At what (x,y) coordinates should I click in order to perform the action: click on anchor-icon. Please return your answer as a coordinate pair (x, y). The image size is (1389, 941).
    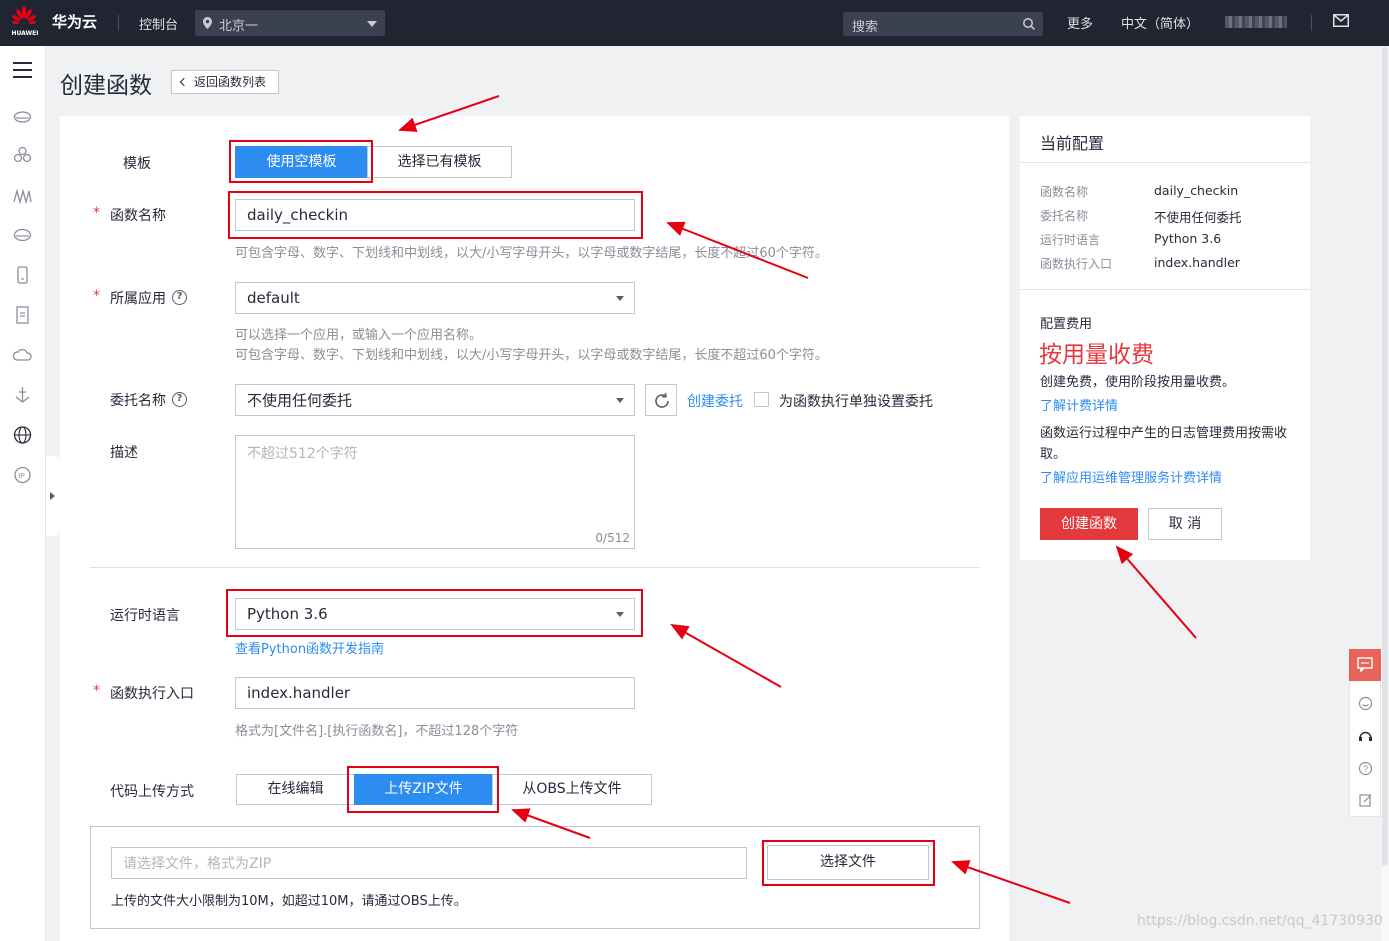
    Looking at the image, I should click on (22, 395).